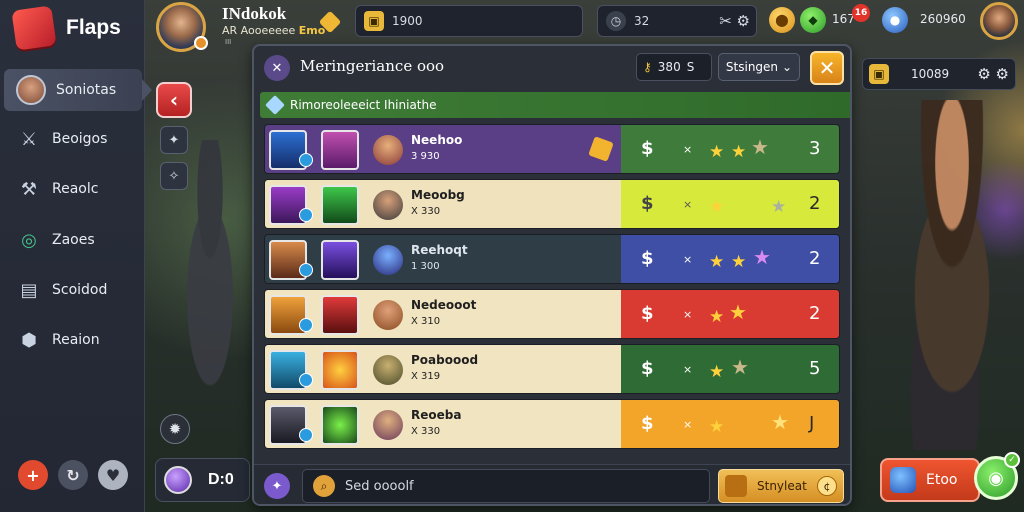 The width and height of the screenshot is (1024, 512). Describe the element at coordinates (73, 139) in the screenshot. I see `sidebar-item-beoigos: ⚔ Beoigos` at that location.